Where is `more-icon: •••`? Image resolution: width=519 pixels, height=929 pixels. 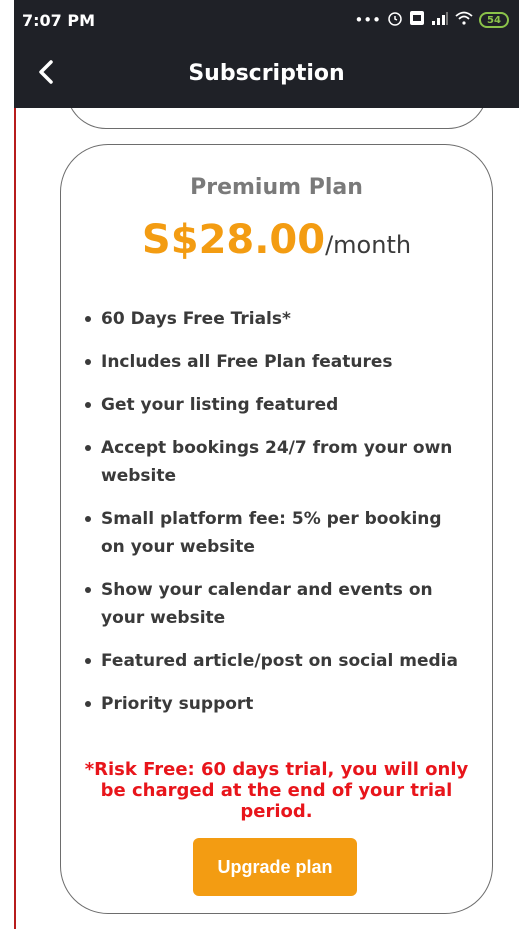 more-icon: ••• is located at coordinates (367, 20).